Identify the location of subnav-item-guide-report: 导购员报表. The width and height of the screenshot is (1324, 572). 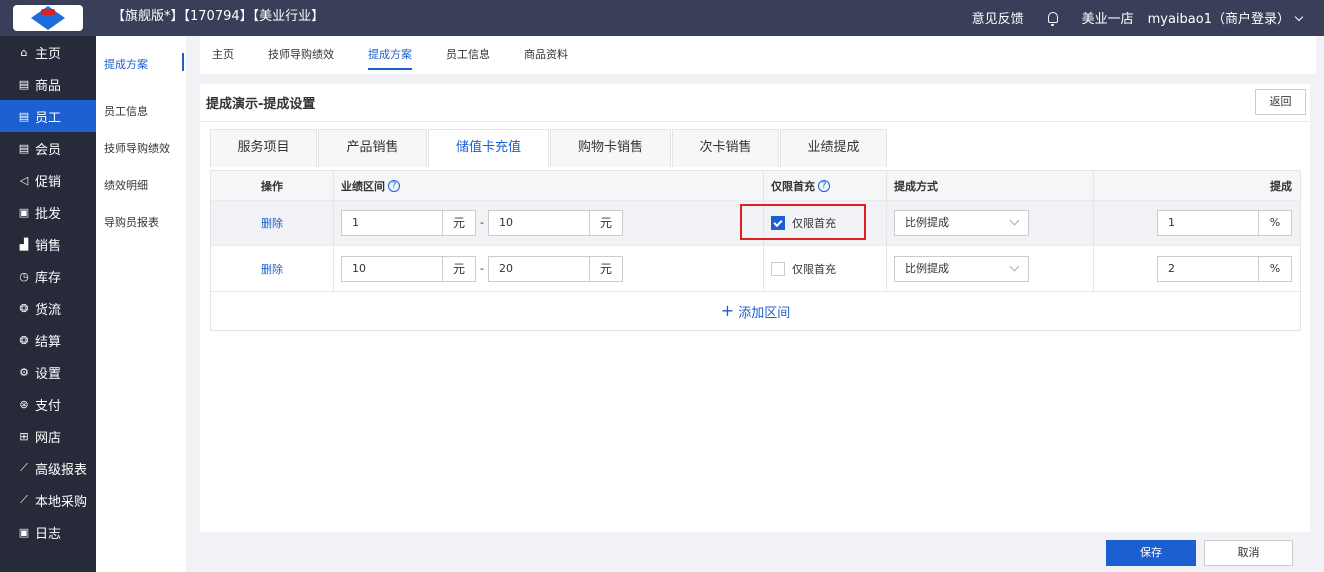
(141, 221).